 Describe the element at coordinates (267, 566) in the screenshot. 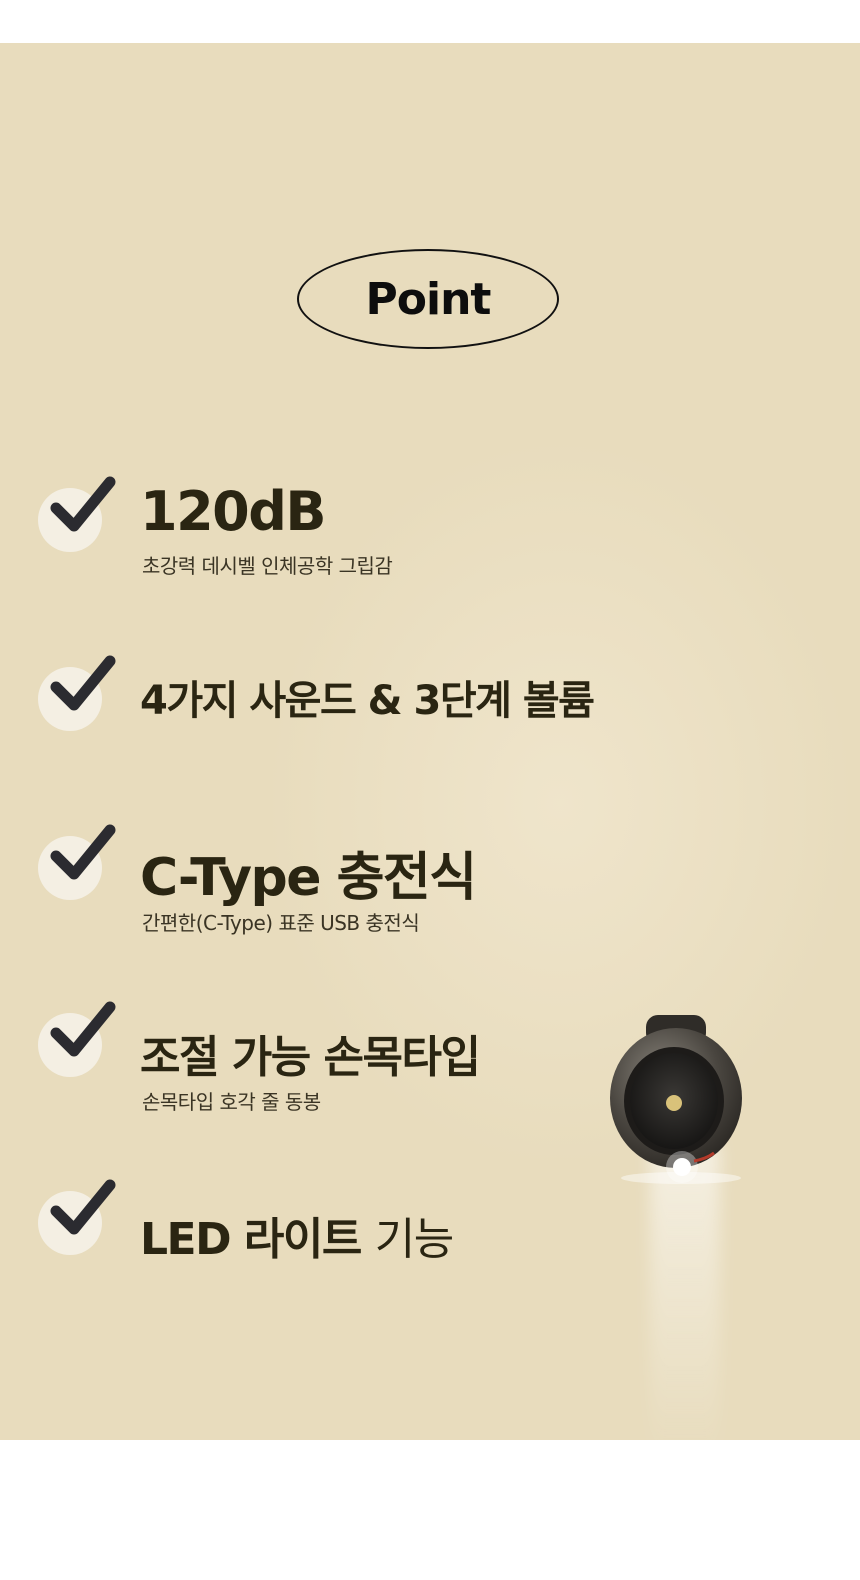

I see `feature-subtitle: 초강력 데시벨 인체공학 그립감` at that location.